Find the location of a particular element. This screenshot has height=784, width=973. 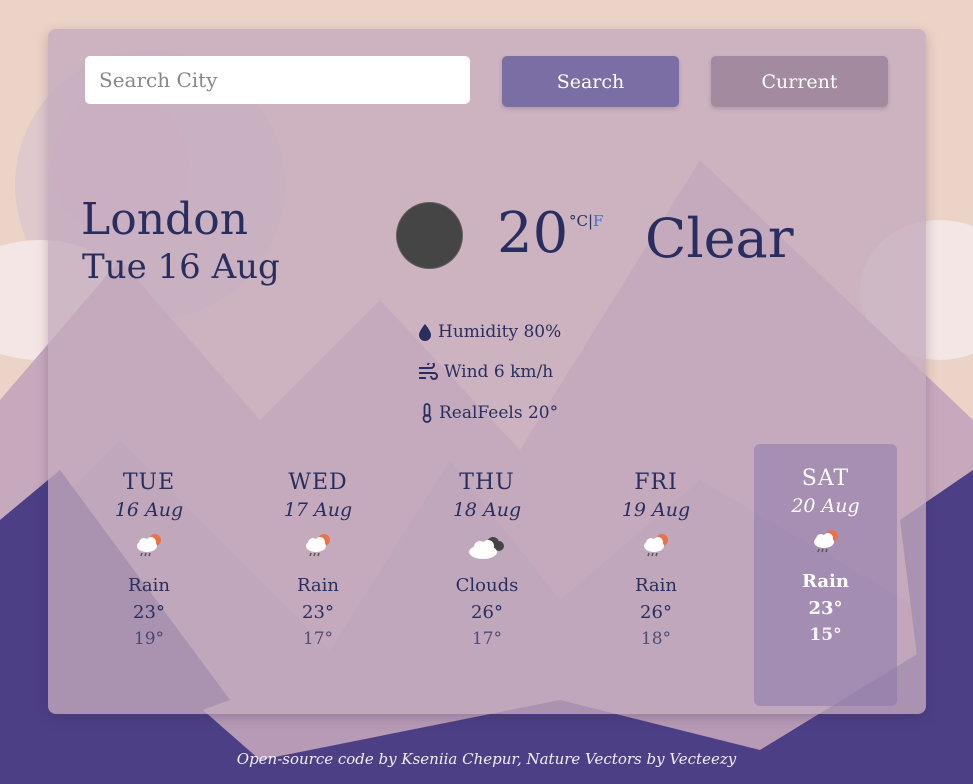

realfeel-row: RealFeels 20° is located at coordinates (489, 413).